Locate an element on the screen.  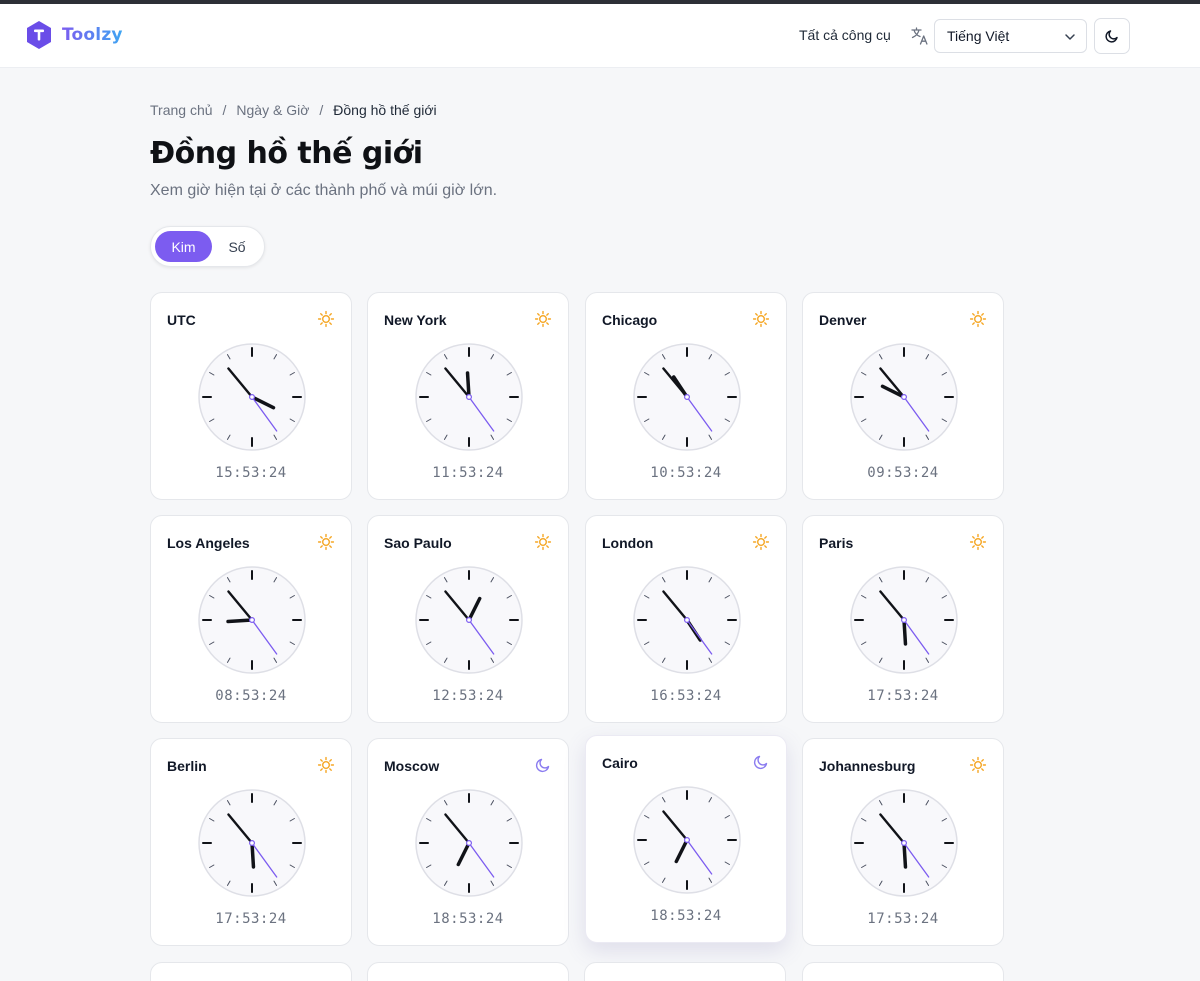
all-tools-link: Tất cả công cụ is located at coordinates (845, 35).